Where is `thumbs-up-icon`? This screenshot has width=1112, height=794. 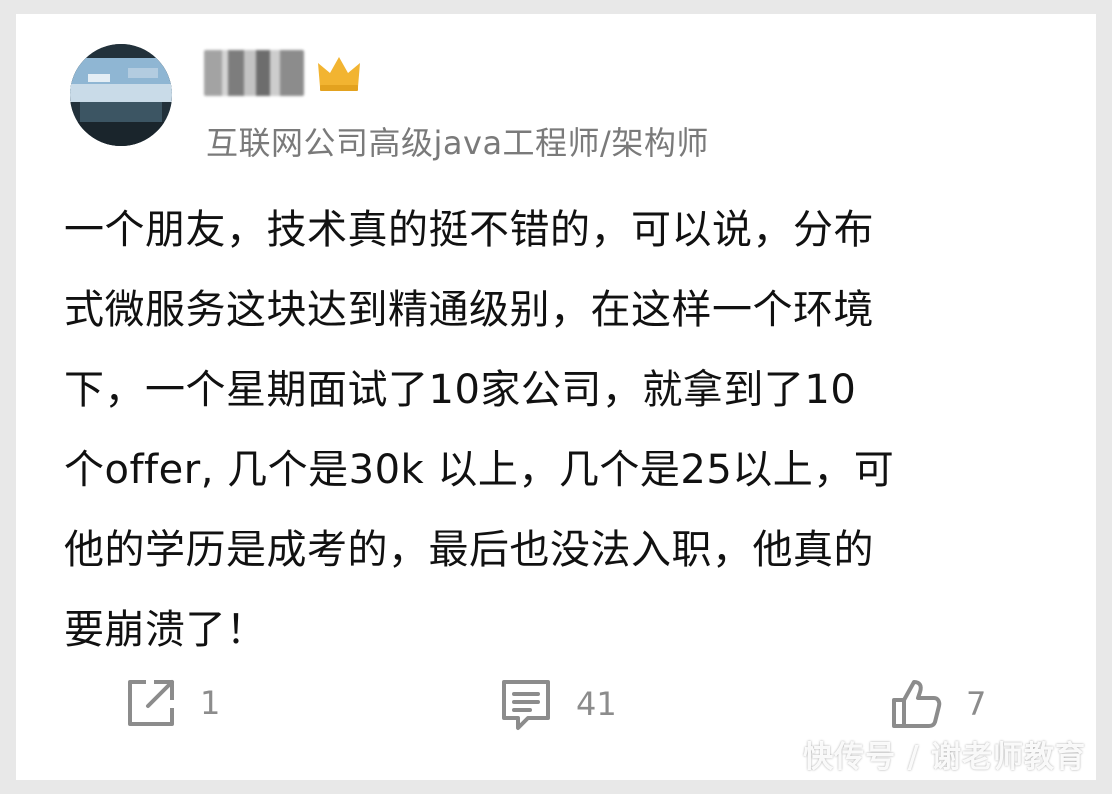 thumbs-up-icon is located at coordinates (917, 704).